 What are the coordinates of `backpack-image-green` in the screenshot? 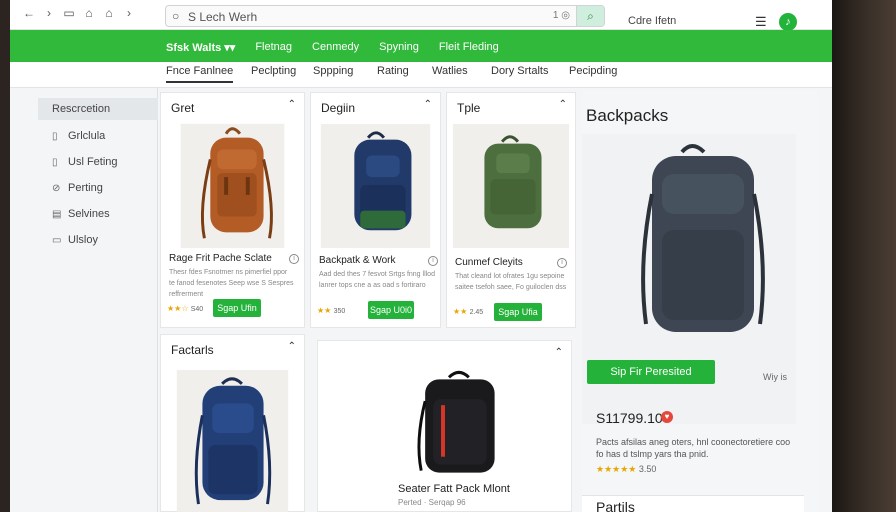 It's located at (511, 185).